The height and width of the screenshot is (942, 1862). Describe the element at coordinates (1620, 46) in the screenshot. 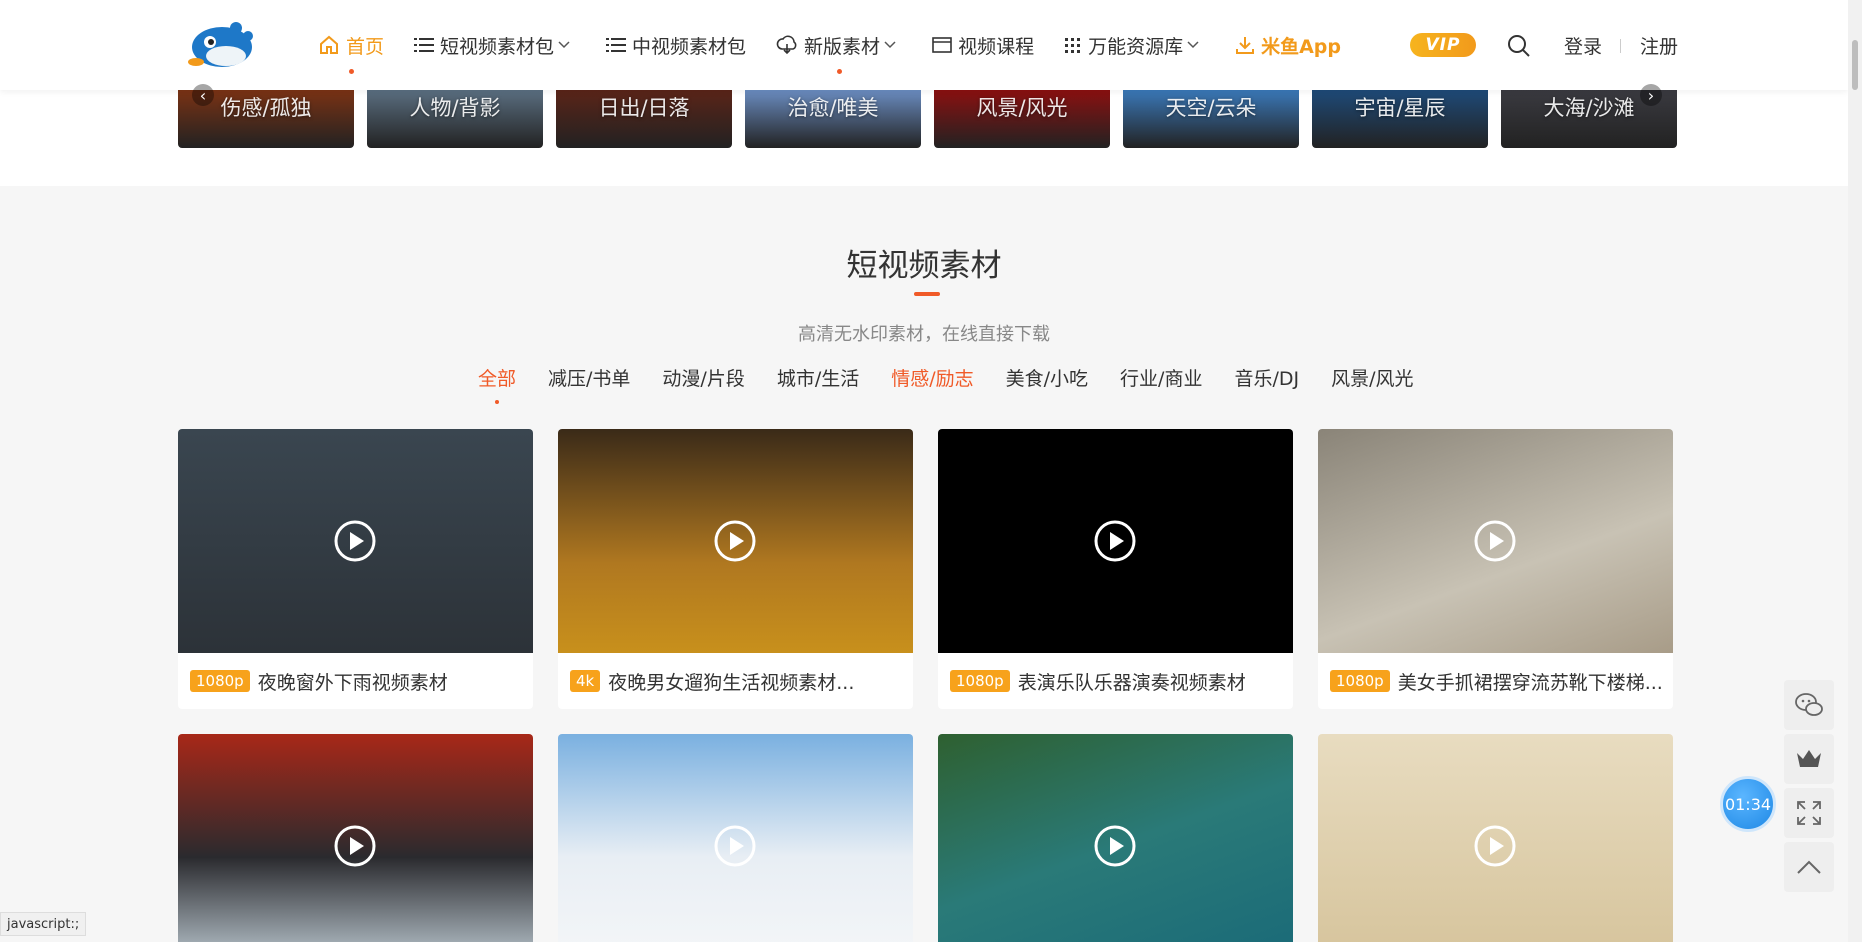

I see `header-divider` at that location.